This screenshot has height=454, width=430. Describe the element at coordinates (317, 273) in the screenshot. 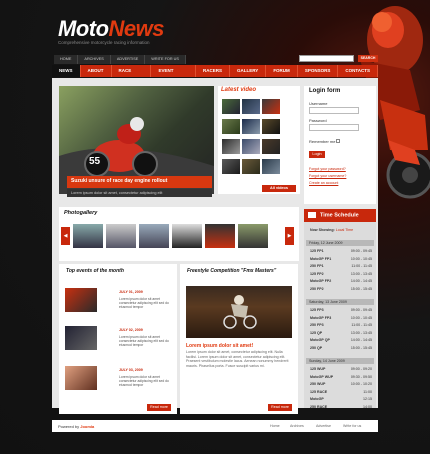

I see `schedule-session: 125 FP2` at that location.